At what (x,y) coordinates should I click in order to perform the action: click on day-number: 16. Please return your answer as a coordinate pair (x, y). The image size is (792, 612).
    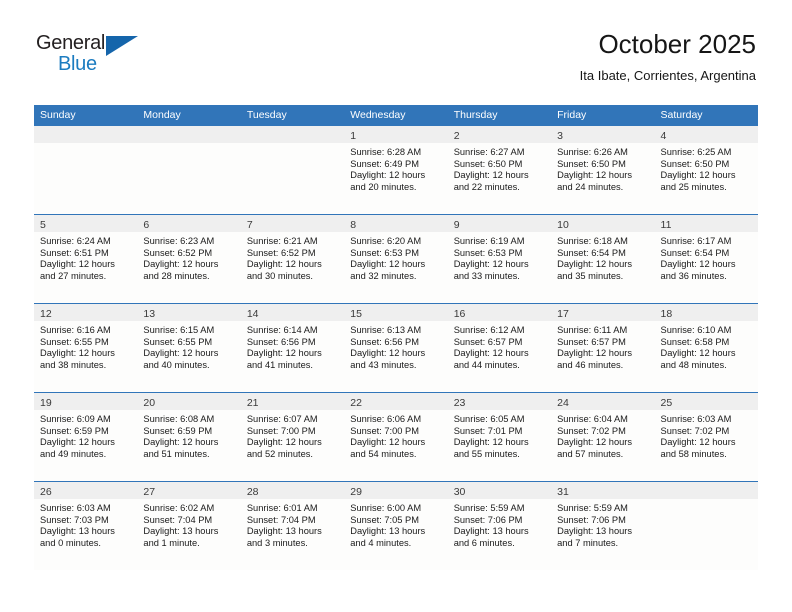
    Looking at the image, I should click on (459, 314).